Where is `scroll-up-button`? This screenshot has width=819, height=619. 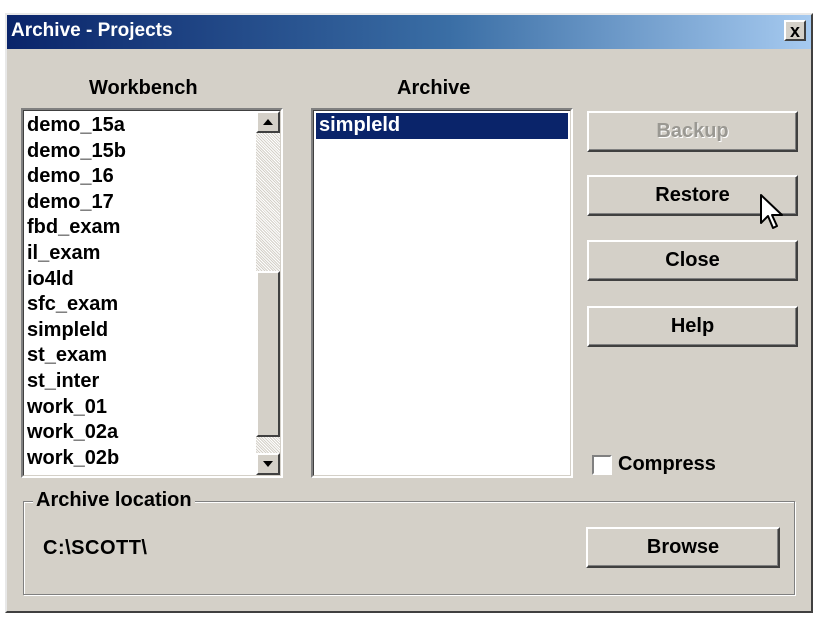
scroll-up-button is located at coordinates (268, 122).